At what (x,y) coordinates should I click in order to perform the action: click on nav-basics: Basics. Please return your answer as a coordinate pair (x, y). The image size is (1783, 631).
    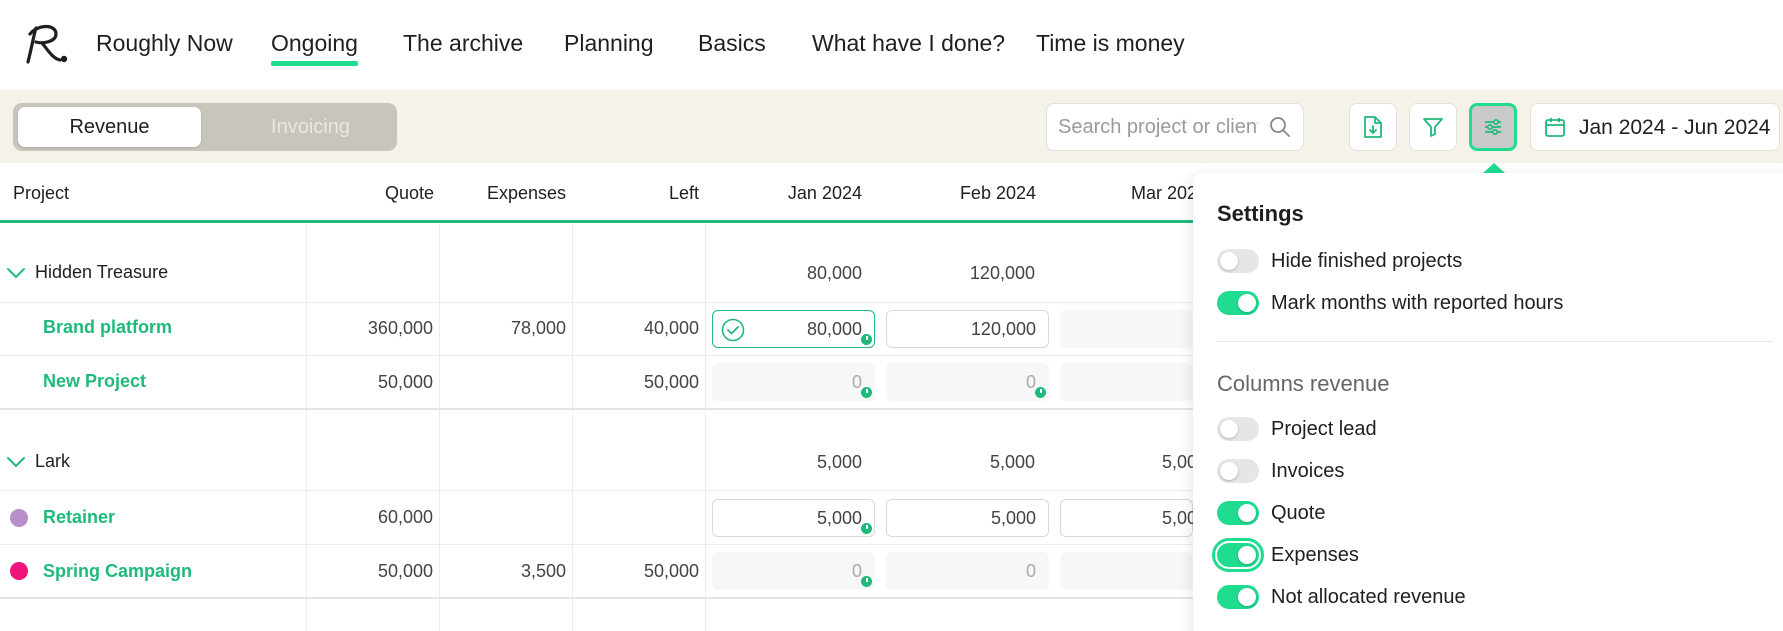
    Looking at the image, I should click on (732, 43).